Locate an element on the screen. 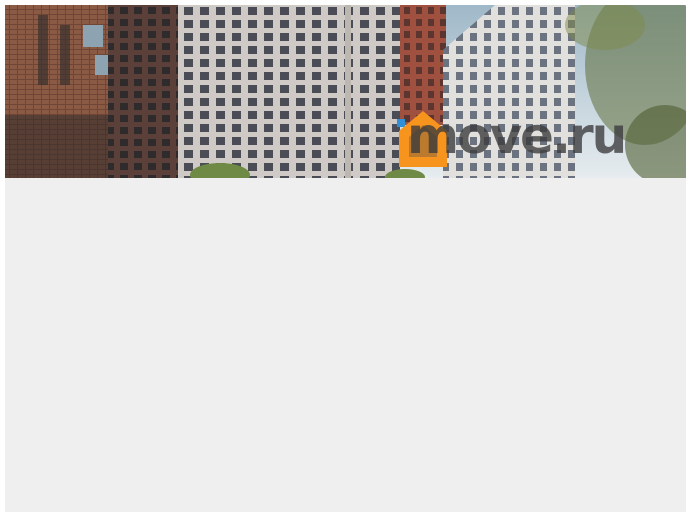 The height and width of the screenshot is (517, 686). move-ru-logo: move.ru is located at coordinates (512, 138).